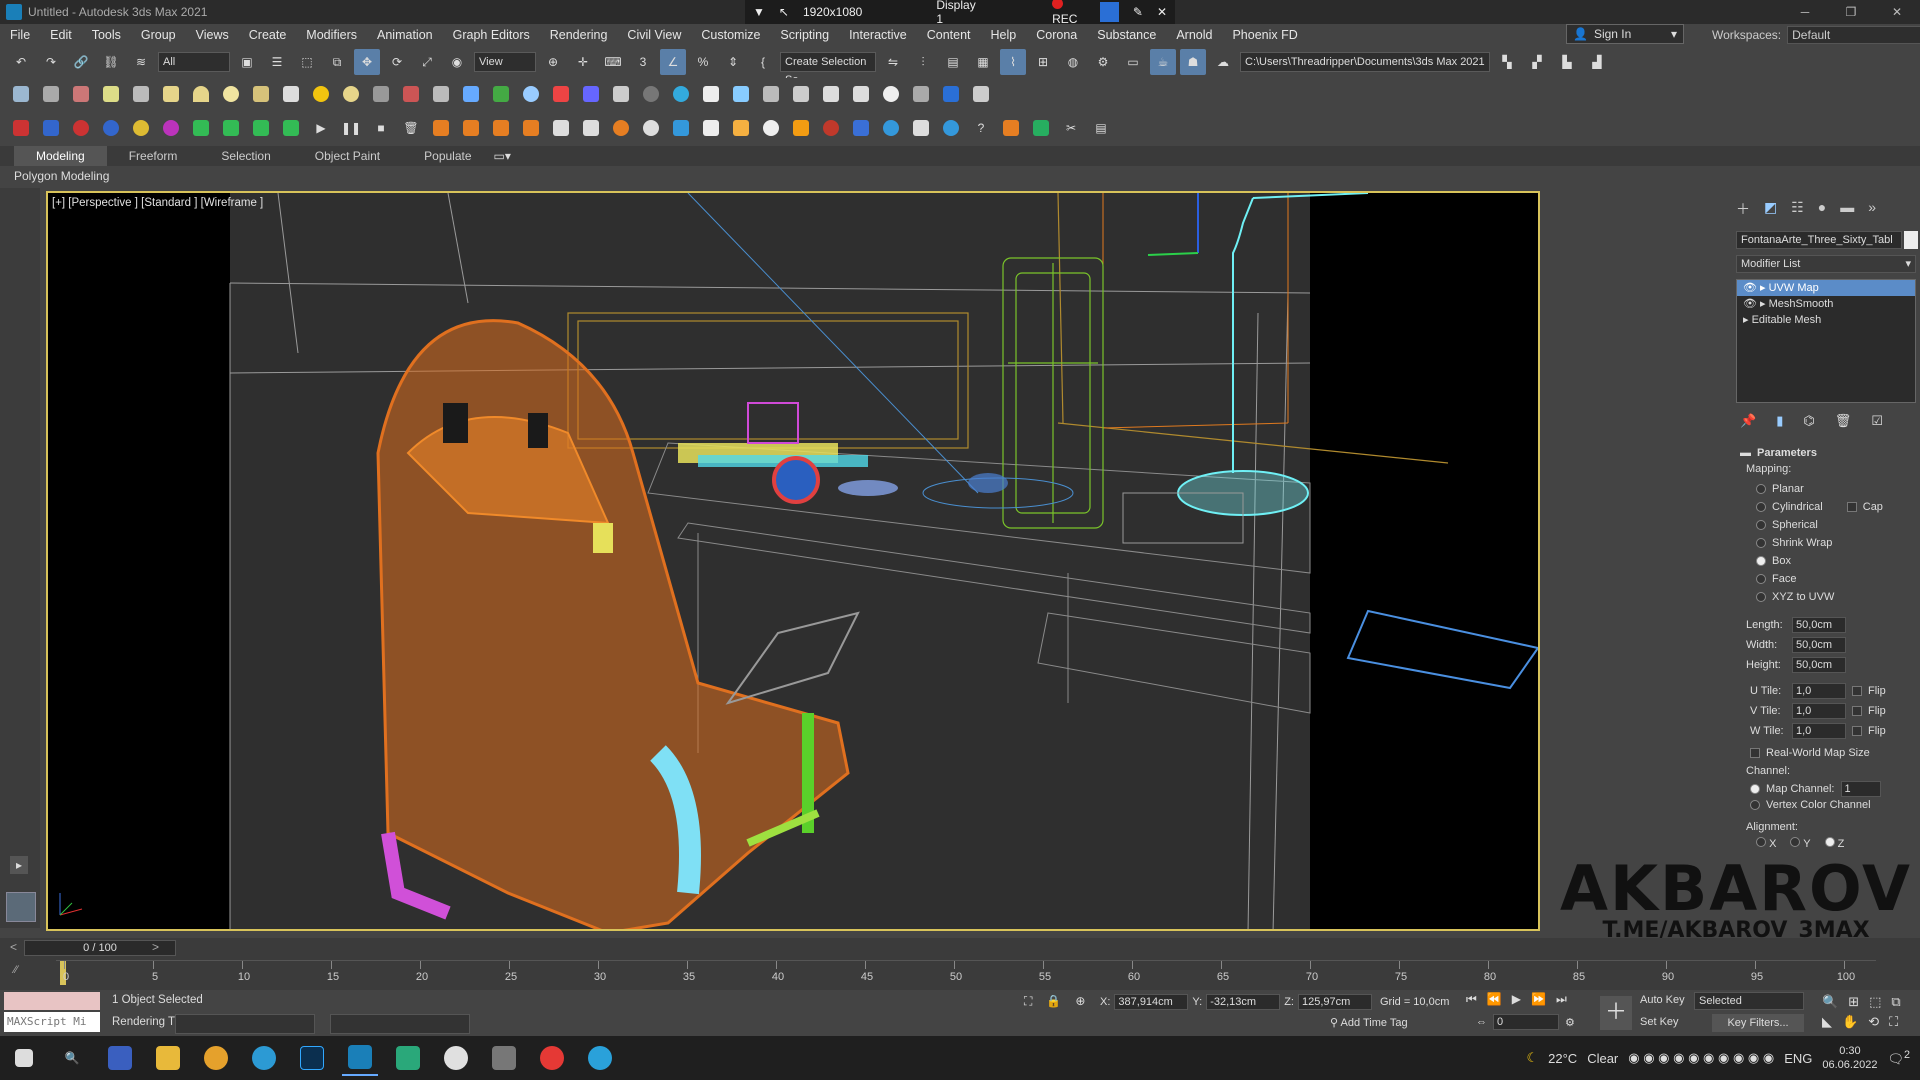 This screenshot has width=1920, height=1080. What do you see at coordinates (505, 62) in the screenshot?
I see `ref-coord-system: View` at bounding box center [505, 62].